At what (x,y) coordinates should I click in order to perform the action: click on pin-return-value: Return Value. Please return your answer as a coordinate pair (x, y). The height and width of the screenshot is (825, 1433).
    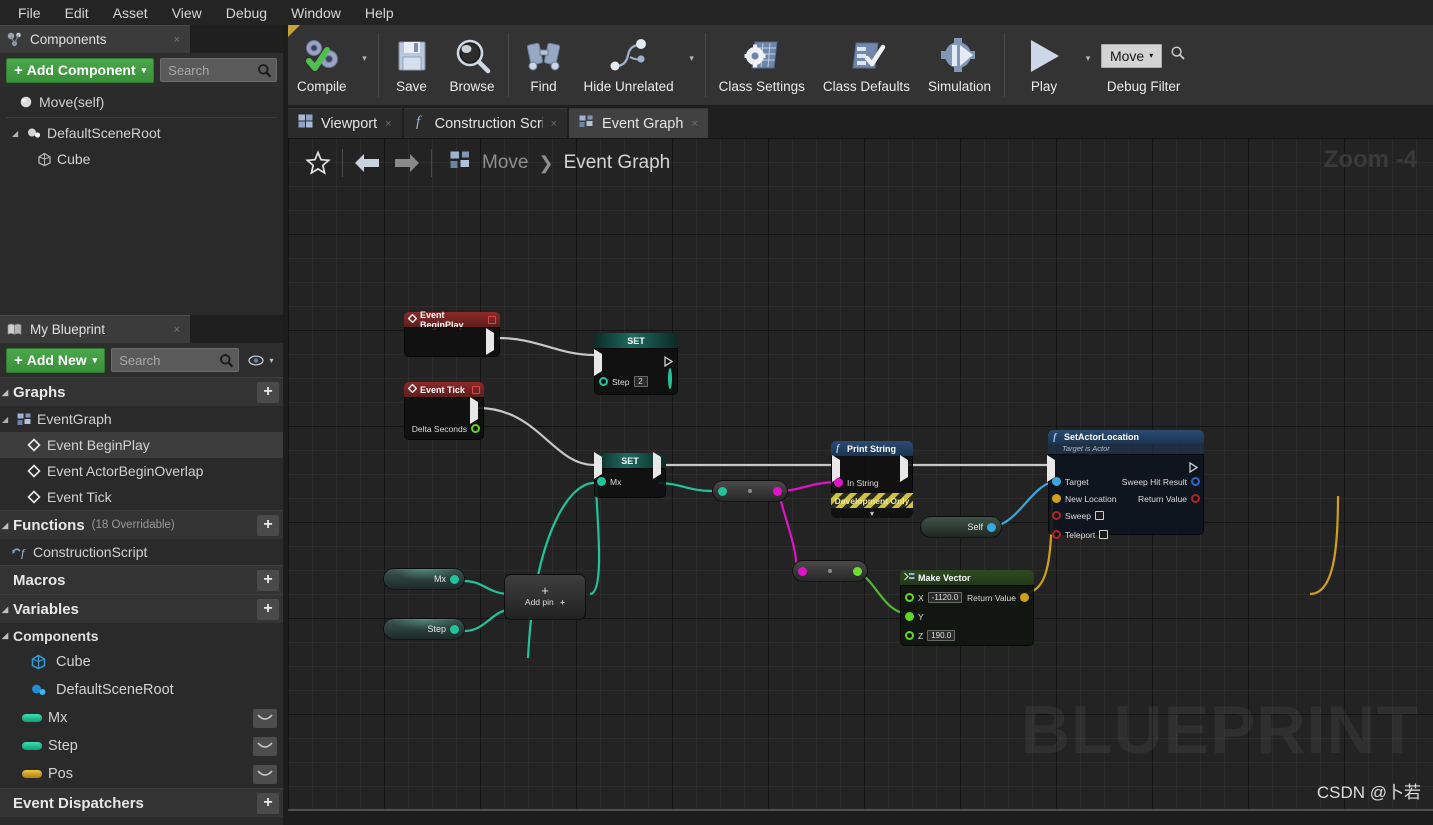
    Looking at the image, I should click on (1167, 498).